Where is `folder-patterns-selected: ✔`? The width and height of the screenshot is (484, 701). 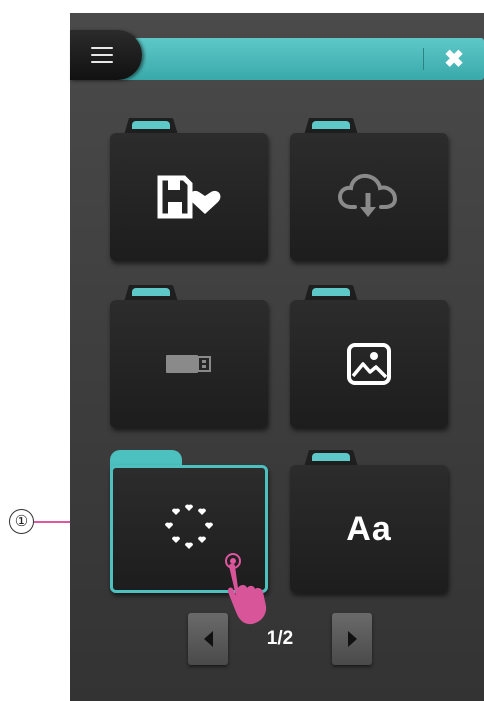
folder-patterns-selected: ✔ is located at coordinates (189, 537).